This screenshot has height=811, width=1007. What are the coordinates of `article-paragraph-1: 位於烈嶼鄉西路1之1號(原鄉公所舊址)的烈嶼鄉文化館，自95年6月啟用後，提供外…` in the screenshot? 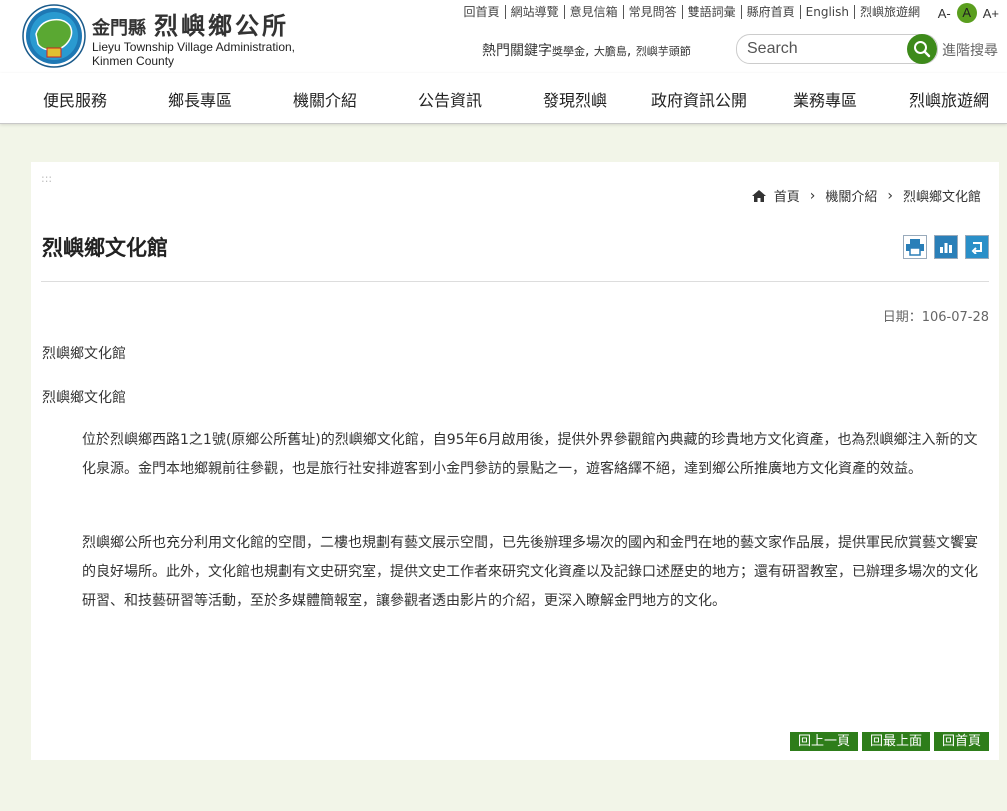 It's located at (530, 454).